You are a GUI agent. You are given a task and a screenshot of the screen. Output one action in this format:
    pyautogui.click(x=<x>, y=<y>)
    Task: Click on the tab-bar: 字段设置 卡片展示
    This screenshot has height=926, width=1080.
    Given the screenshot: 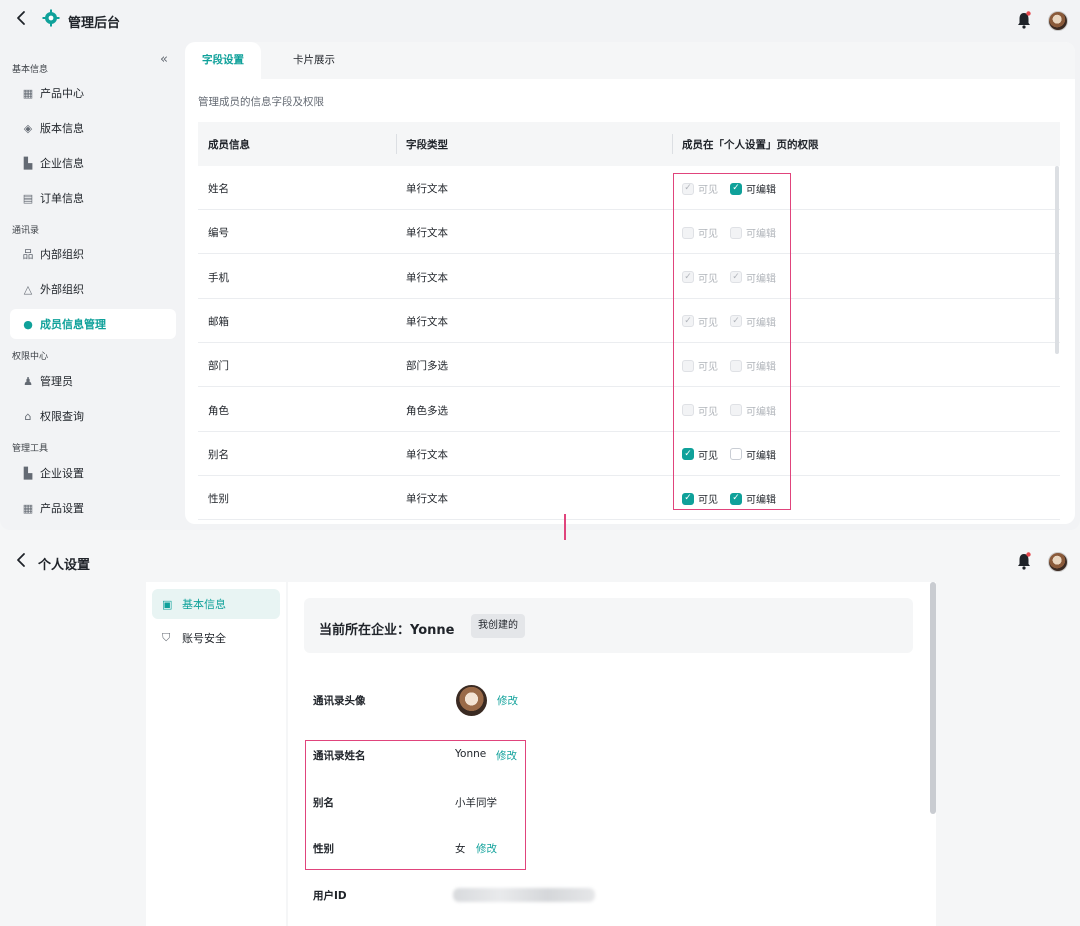 What is the action you would take?
    pyautogui.click(x=630, y=60)
    